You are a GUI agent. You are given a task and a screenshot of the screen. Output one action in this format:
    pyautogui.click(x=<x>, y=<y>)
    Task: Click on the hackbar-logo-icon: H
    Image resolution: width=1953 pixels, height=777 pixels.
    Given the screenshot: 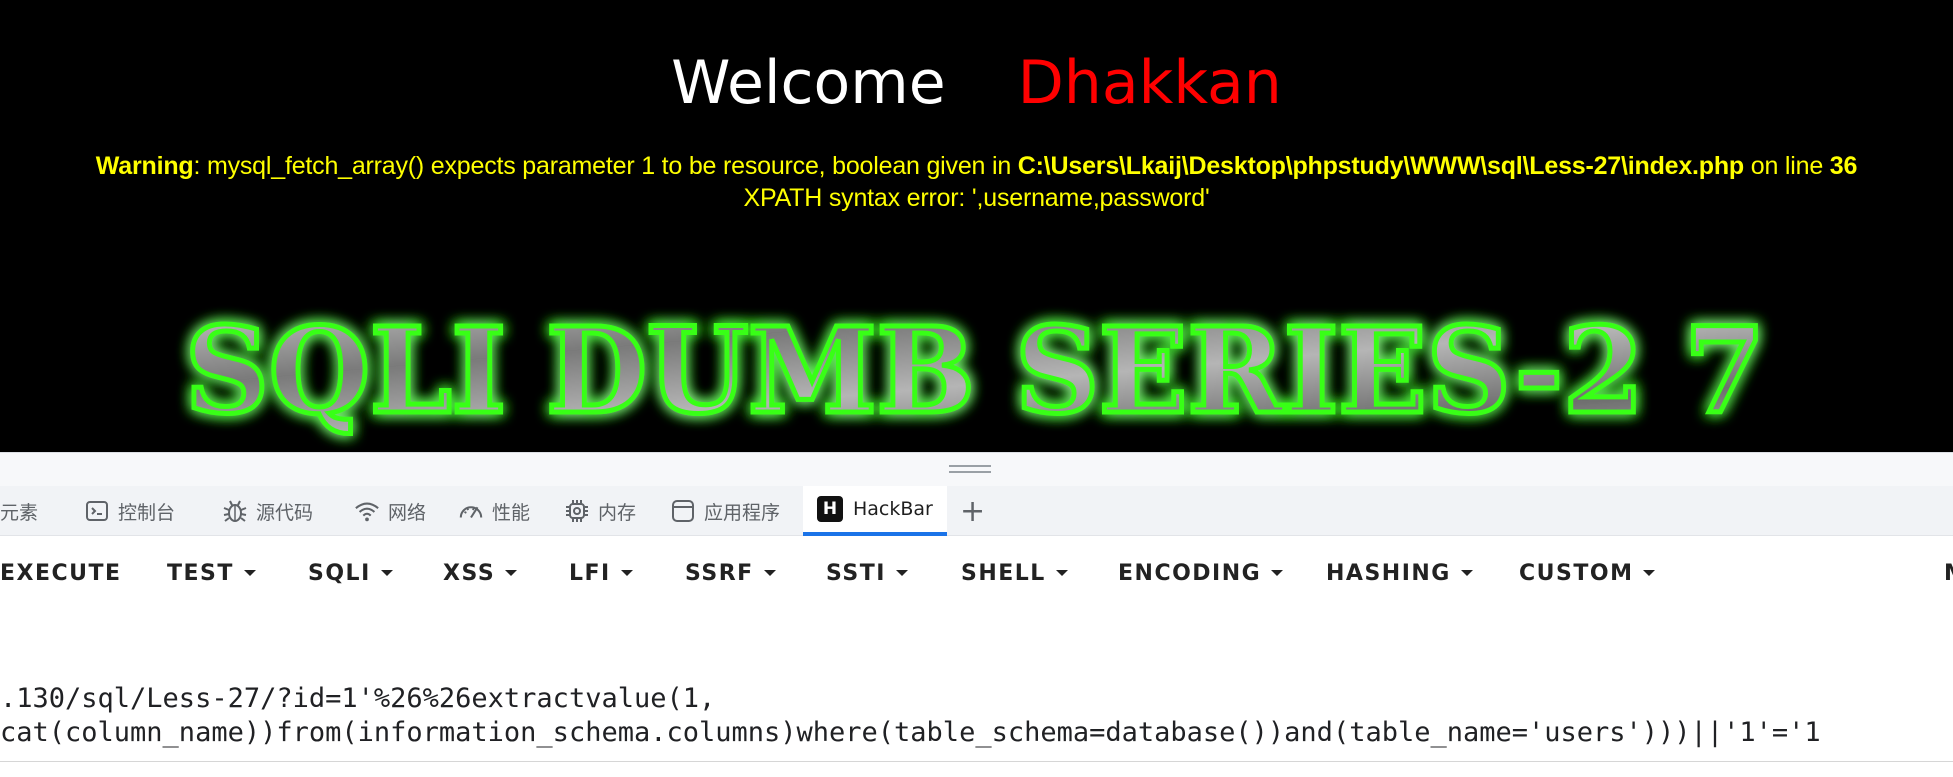 What is the action you would take?
    pyautogui.click(x=830, y=509)
    